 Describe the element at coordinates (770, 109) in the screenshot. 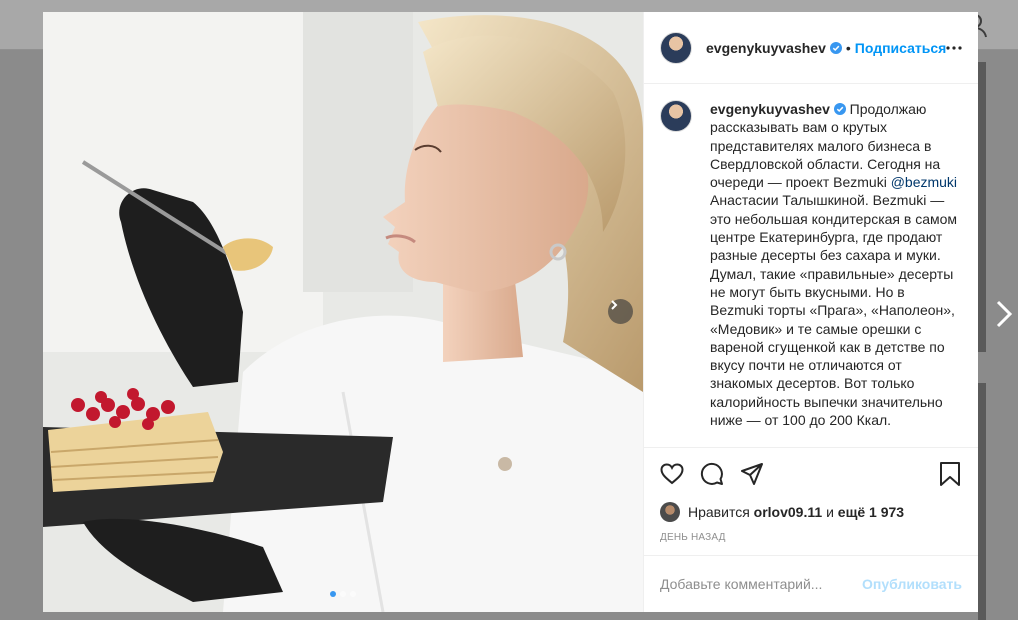

I see `caption-username: evgenykuyvashev` at that location.